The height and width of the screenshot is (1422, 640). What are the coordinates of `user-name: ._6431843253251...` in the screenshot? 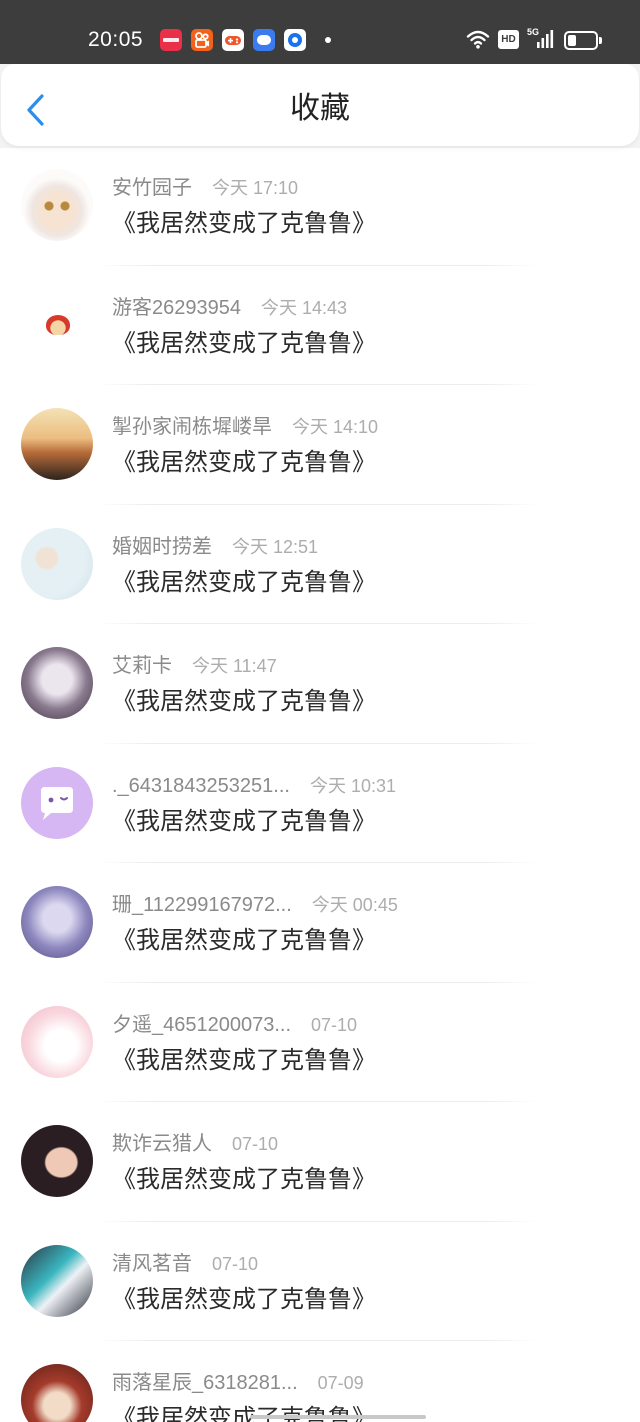 It's located at (201, 786).